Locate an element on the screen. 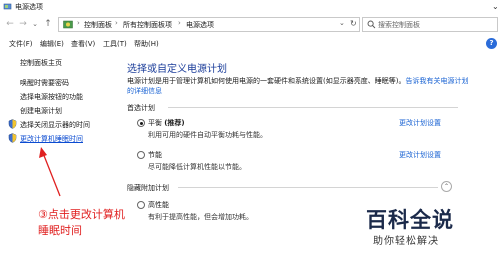 The width and height of the screenshot is (500, 279). watermark-subtitle: 助你轻松解决 is located at coordinates (406, 241).